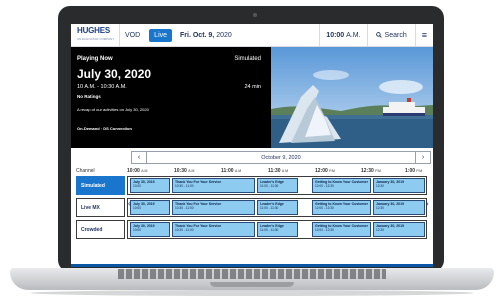  I want to click on program-title: July 30, 2020, so click(114, 74).